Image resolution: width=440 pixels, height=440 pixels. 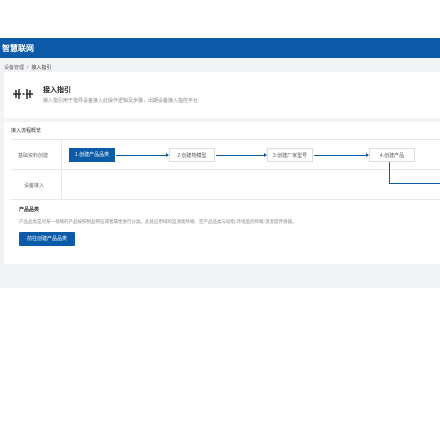 I want to click on flow-connector-vertical, so click(x=389, y=172).